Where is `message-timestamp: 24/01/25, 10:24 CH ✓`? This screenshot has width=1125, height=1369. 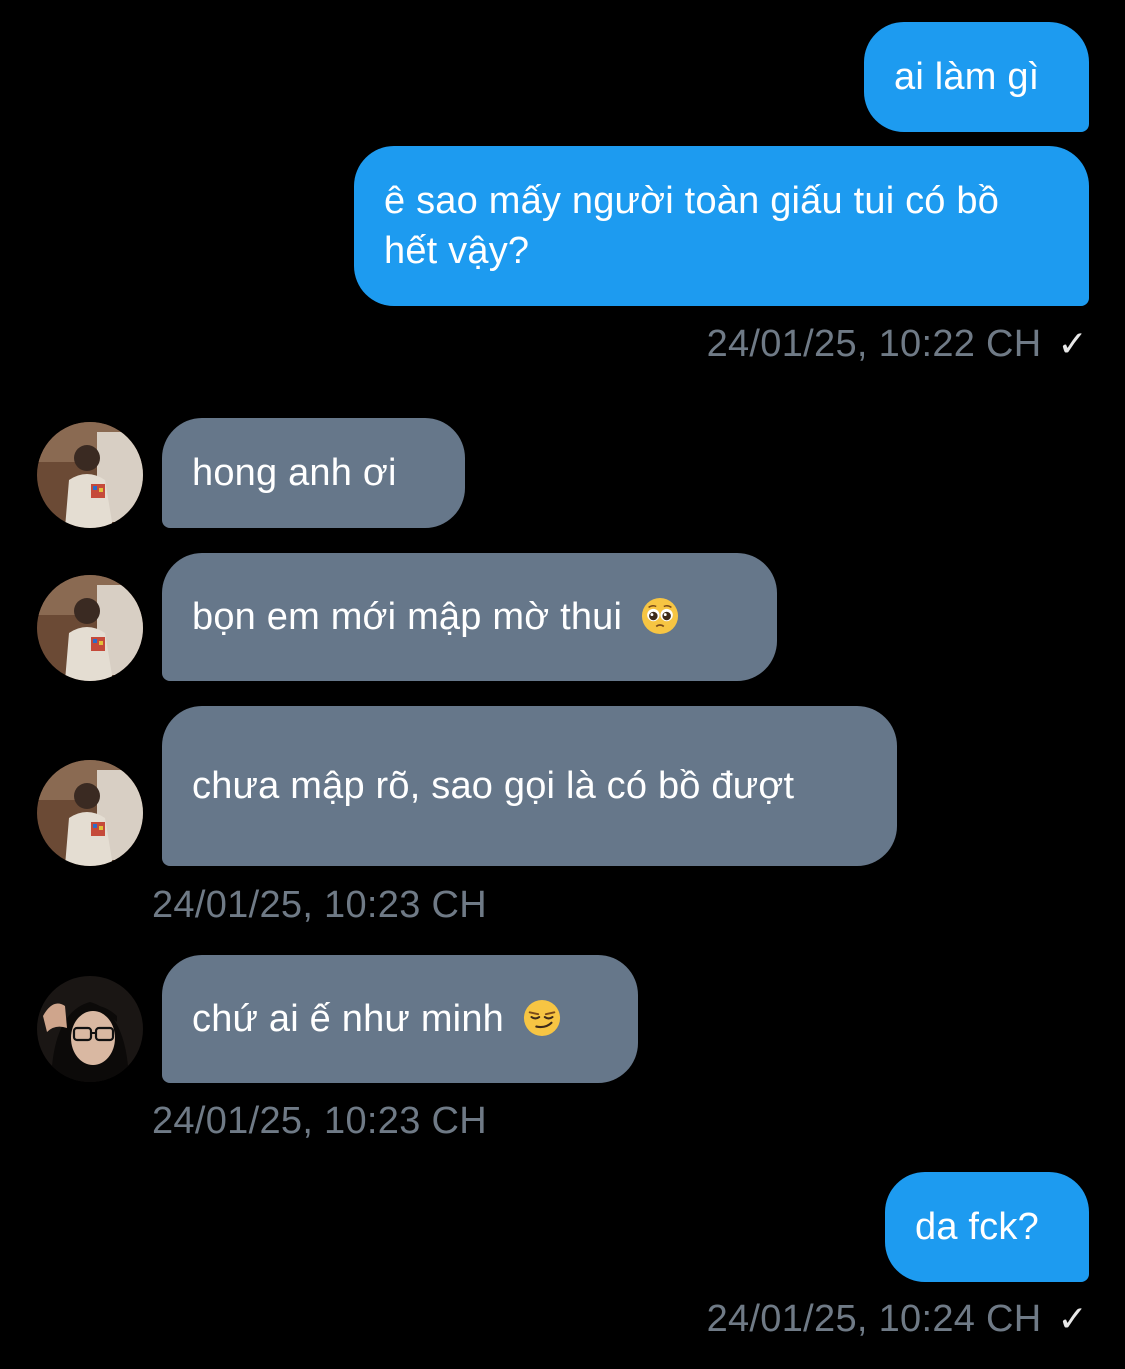
message-timestamp: 24/01/25, 10:24 CH ✓ is located at coordinates (897, 1319).